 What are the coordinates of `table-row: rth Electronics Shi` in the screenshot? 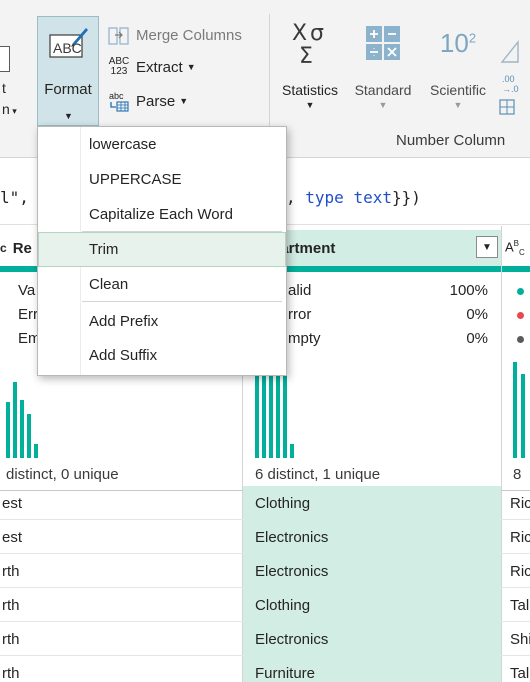 It's located at (265, 639).